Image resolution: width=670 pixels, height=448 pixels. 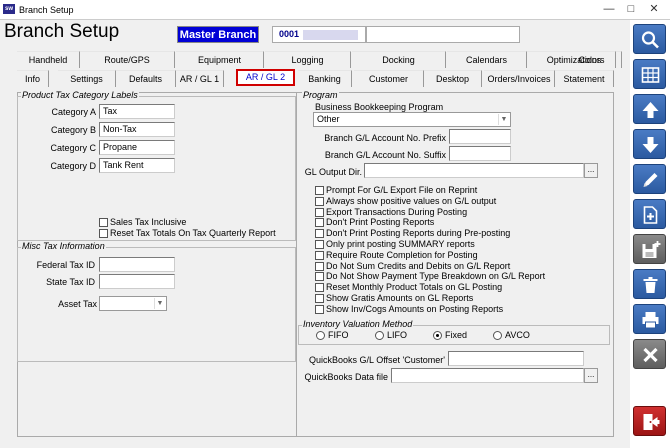 I want to click on edit-button, so click(x=649, y=179).